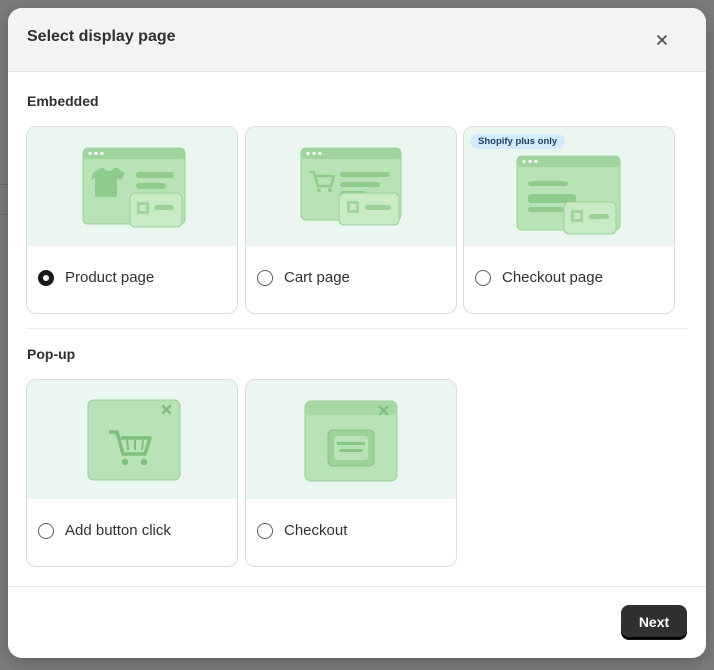  What do you see at coordinates (46, 277) in the screenshot?
I see `radio-button-selected` at bounding box center [46, 277].